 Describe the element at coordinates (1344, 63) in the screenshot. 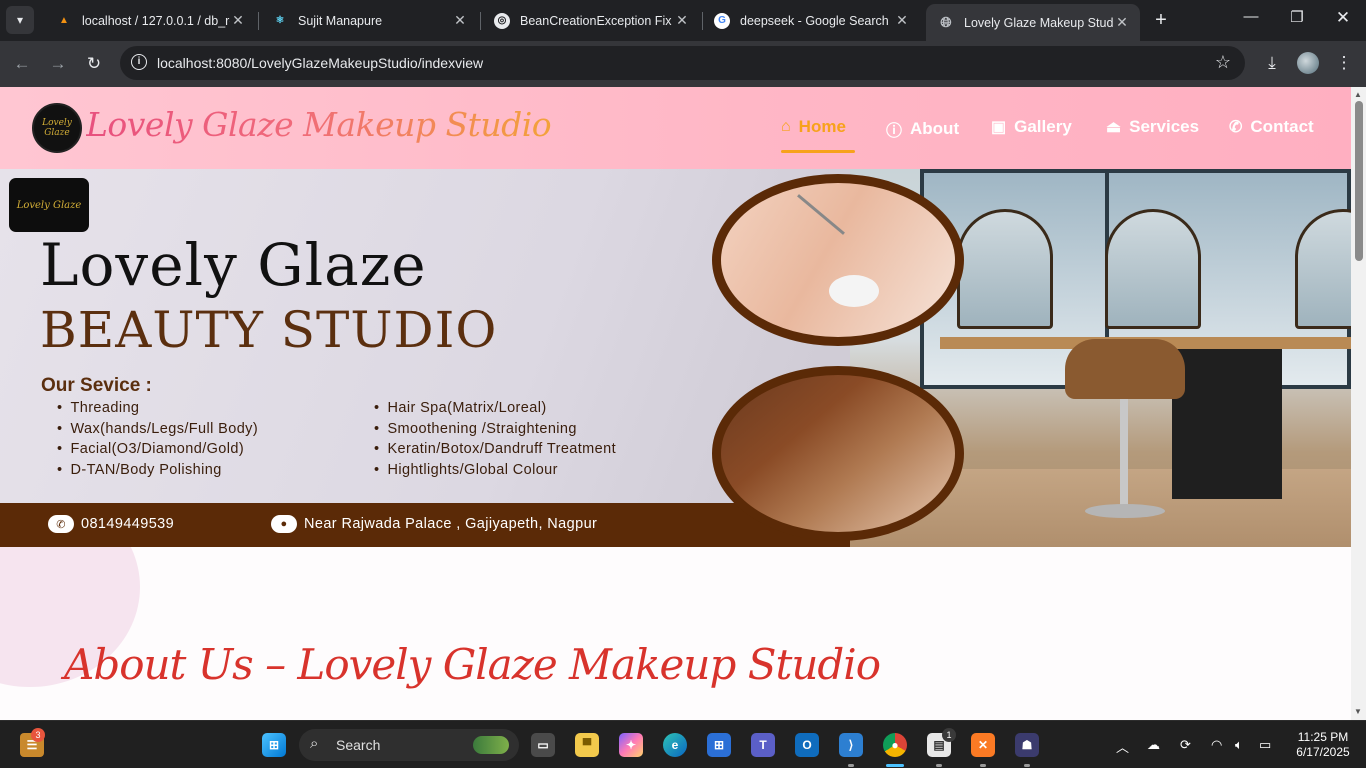

I see `menu-dots-icon: ⋮` at that location.